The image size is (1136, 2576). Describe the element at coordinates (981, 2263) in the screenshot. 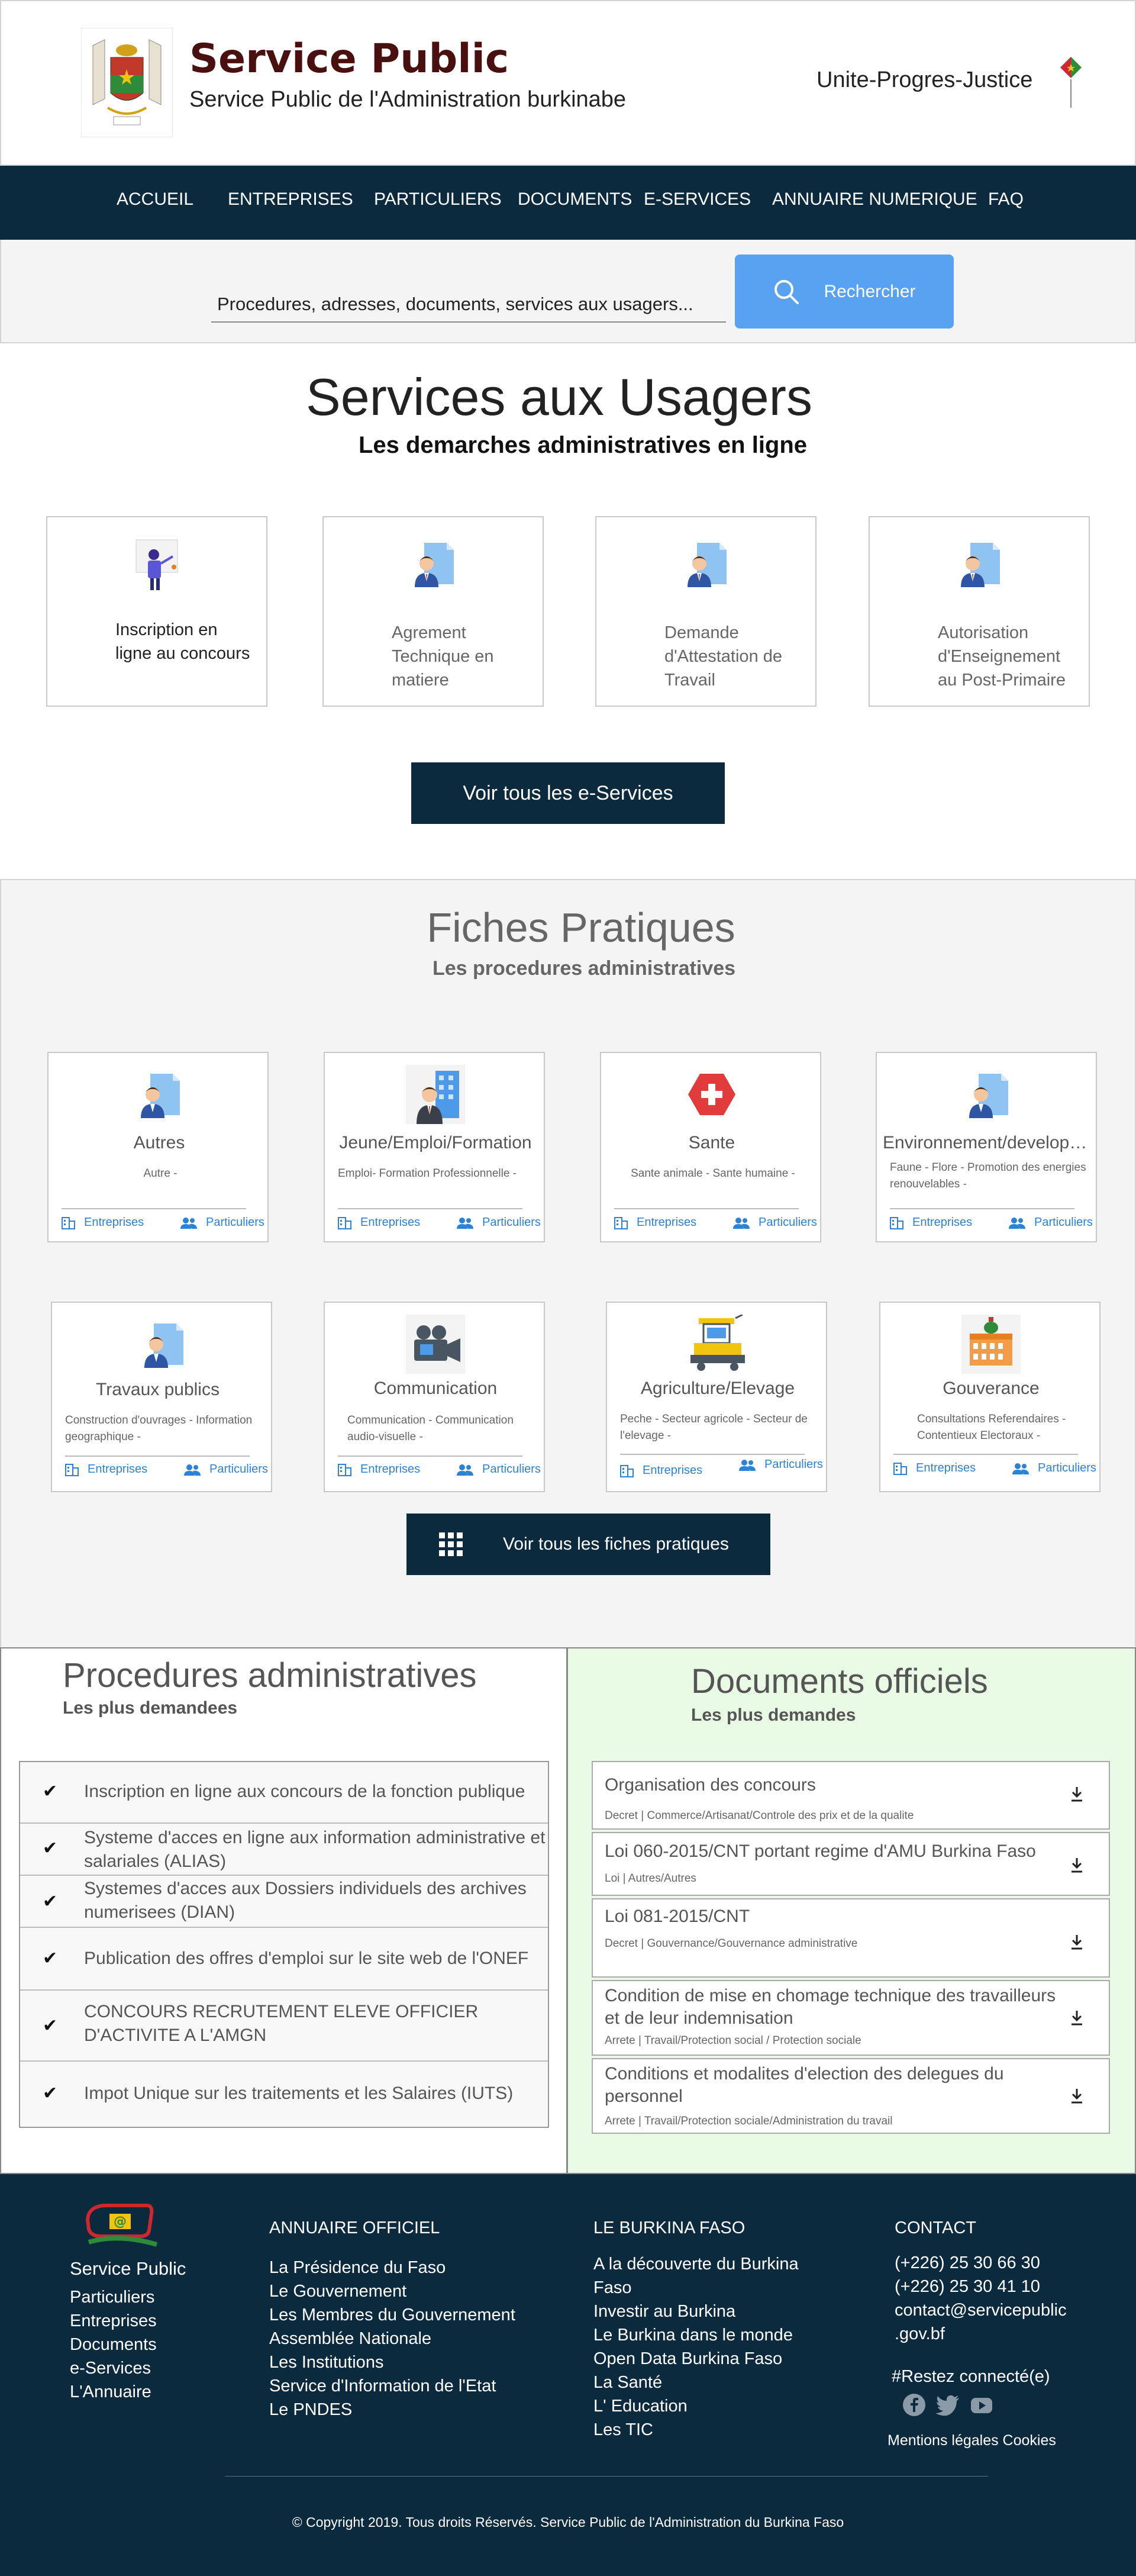

I see `contact-phone: (+226) 25 30 66 30` at that location.